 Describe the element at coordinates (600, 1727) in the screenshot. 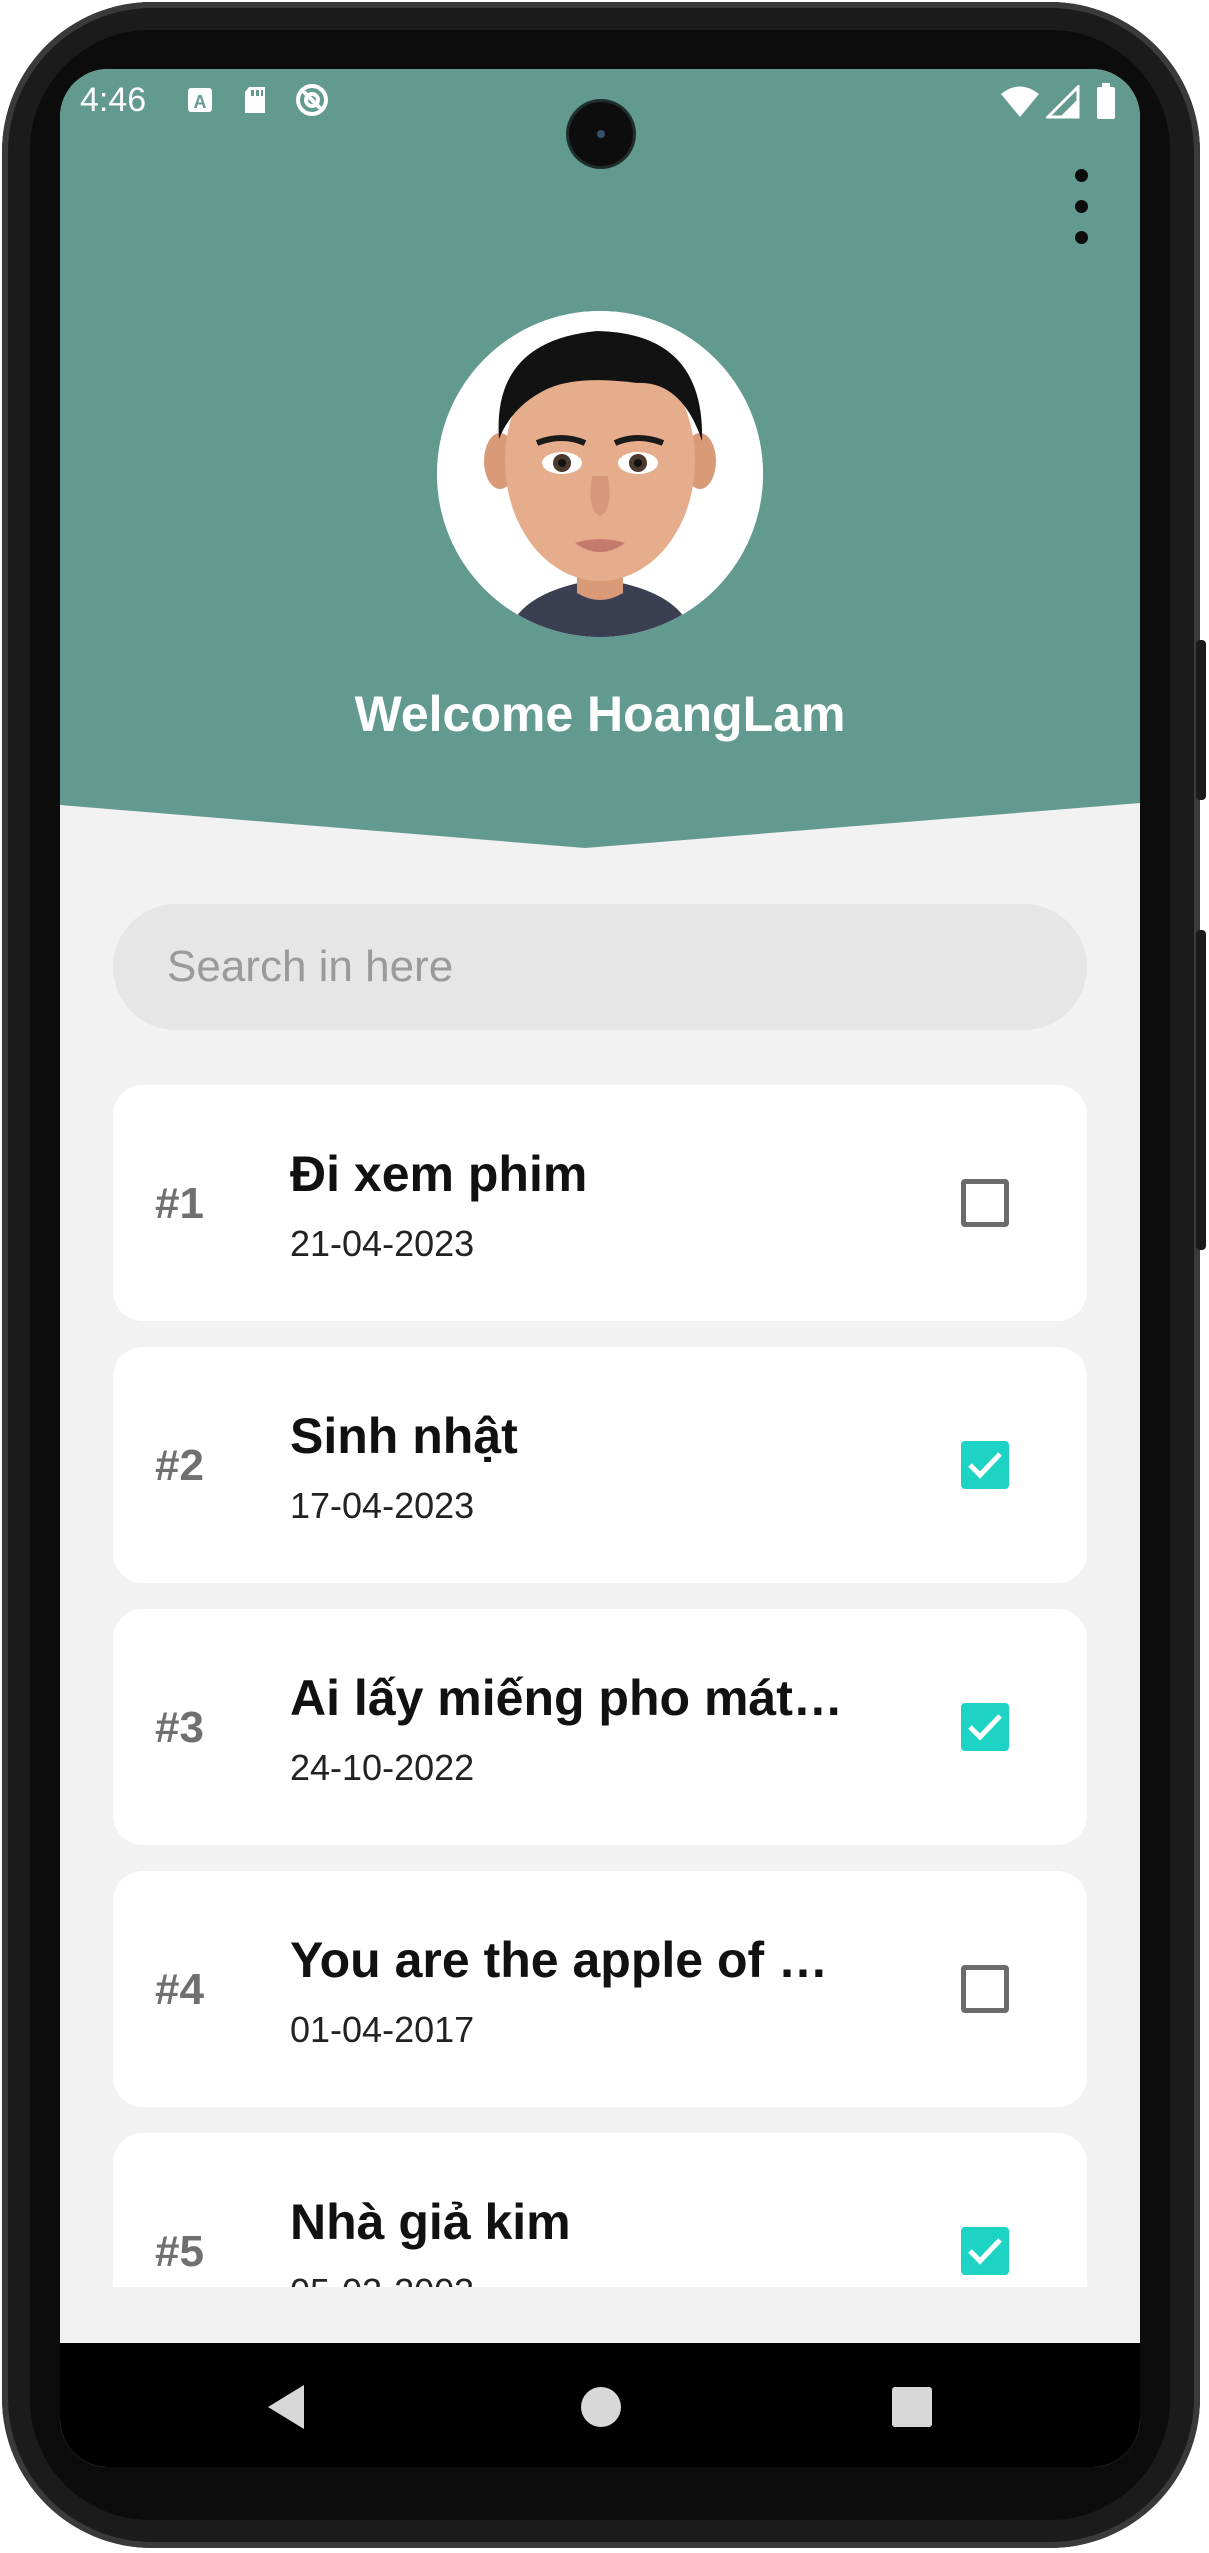

I see `list-item: #3 Ai lấy miếng pho mát… 24-10-2022` at that location.